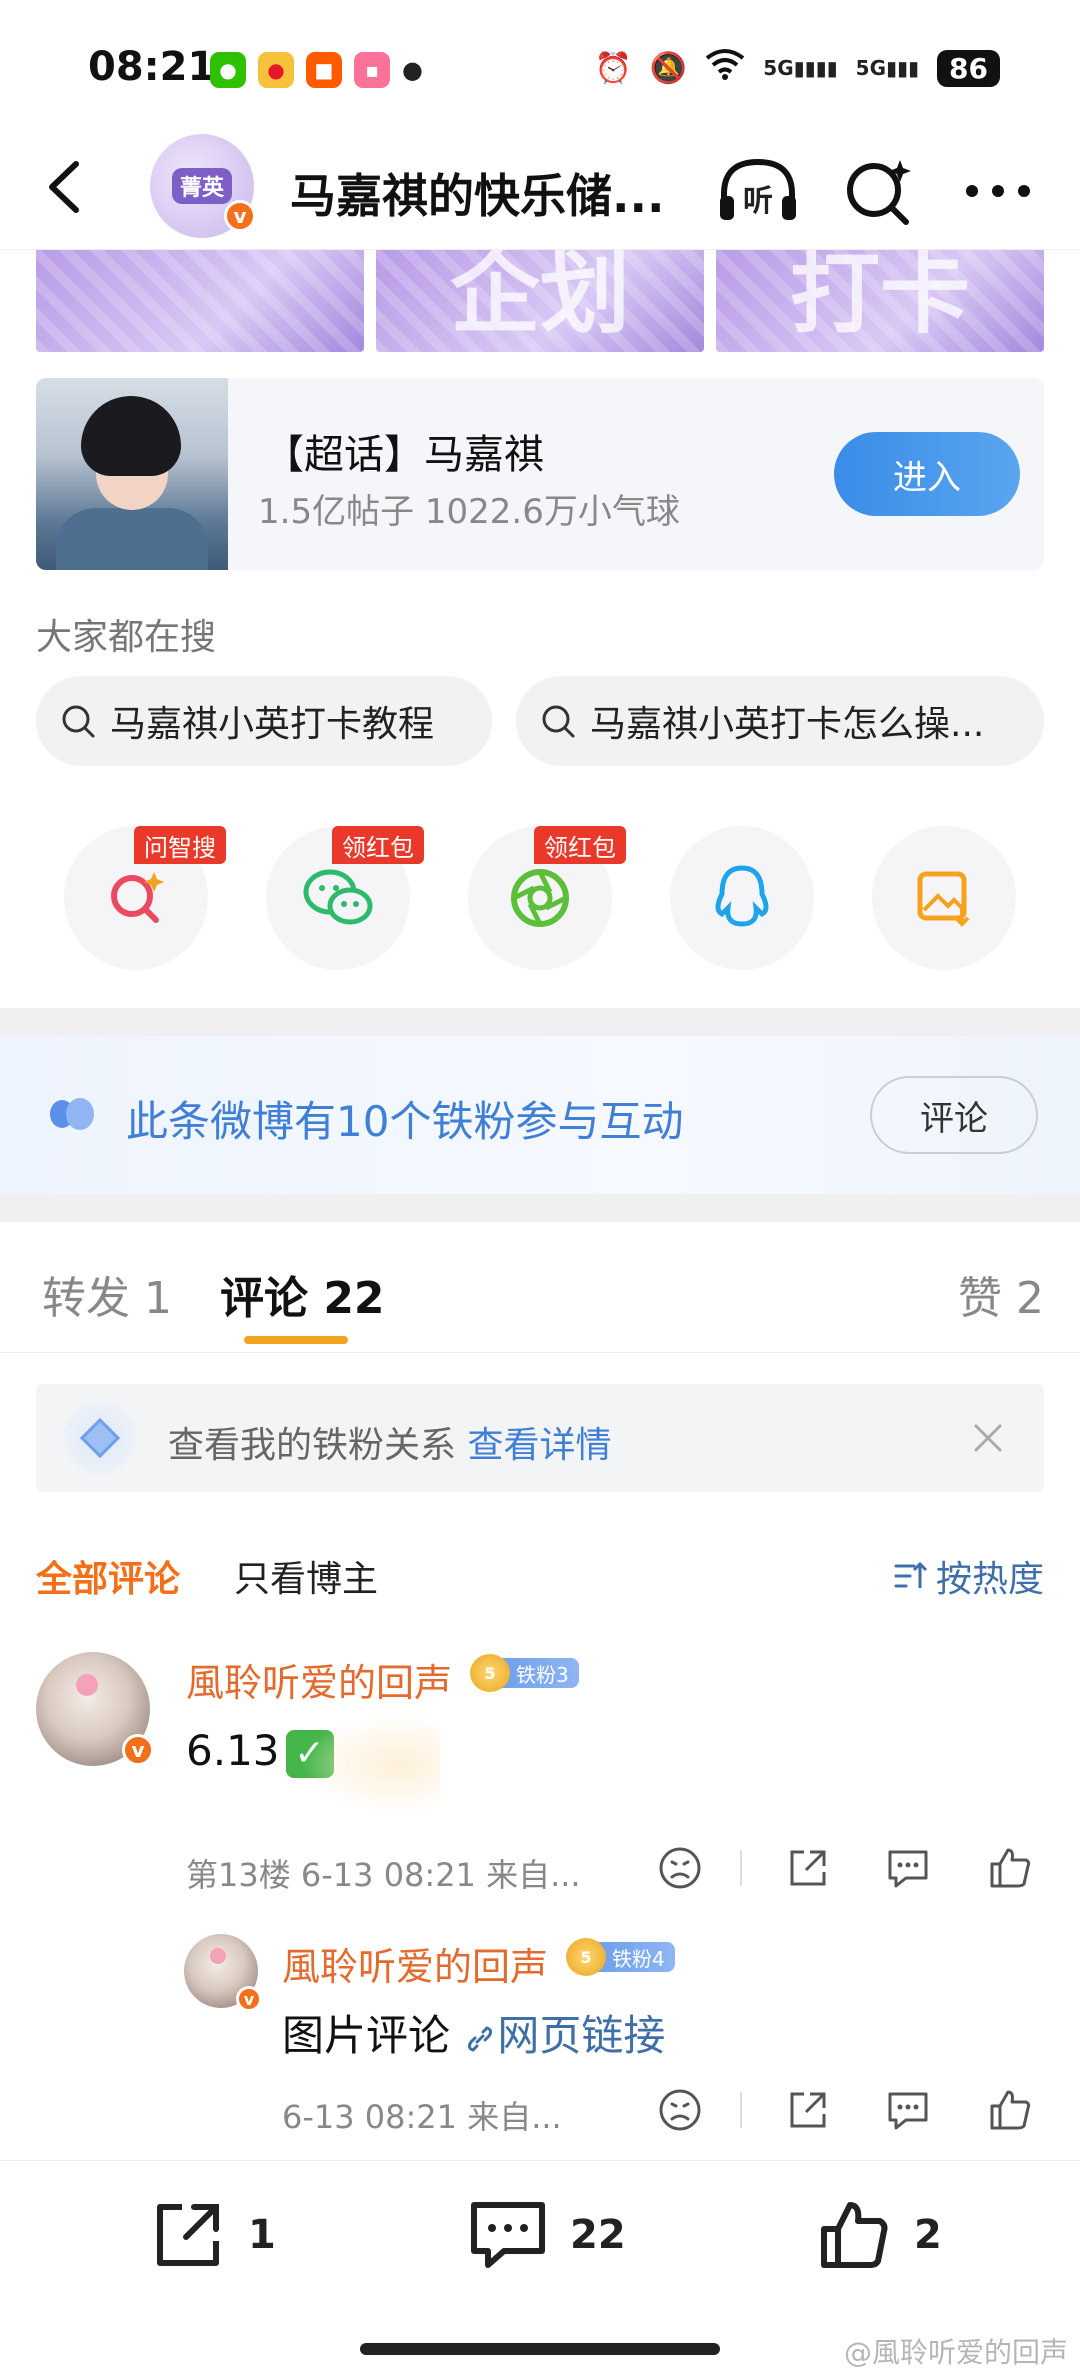 The width and height of the screenshot is (1080, 2373). I want to click on event-banner-strip: 企划 打卡, so click(540, 301).